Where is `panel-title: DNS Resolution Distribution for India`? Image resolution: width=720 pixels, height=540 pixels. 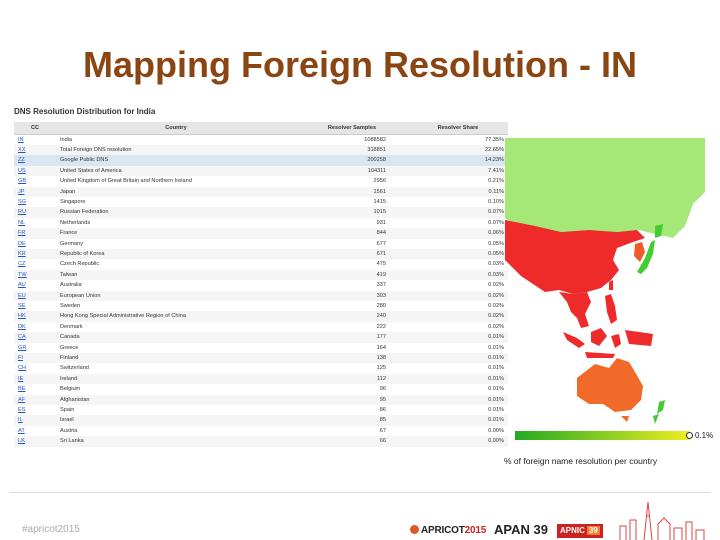 panel-title: DNS Resolution Distribution for India is located at coordinates (85, 111).